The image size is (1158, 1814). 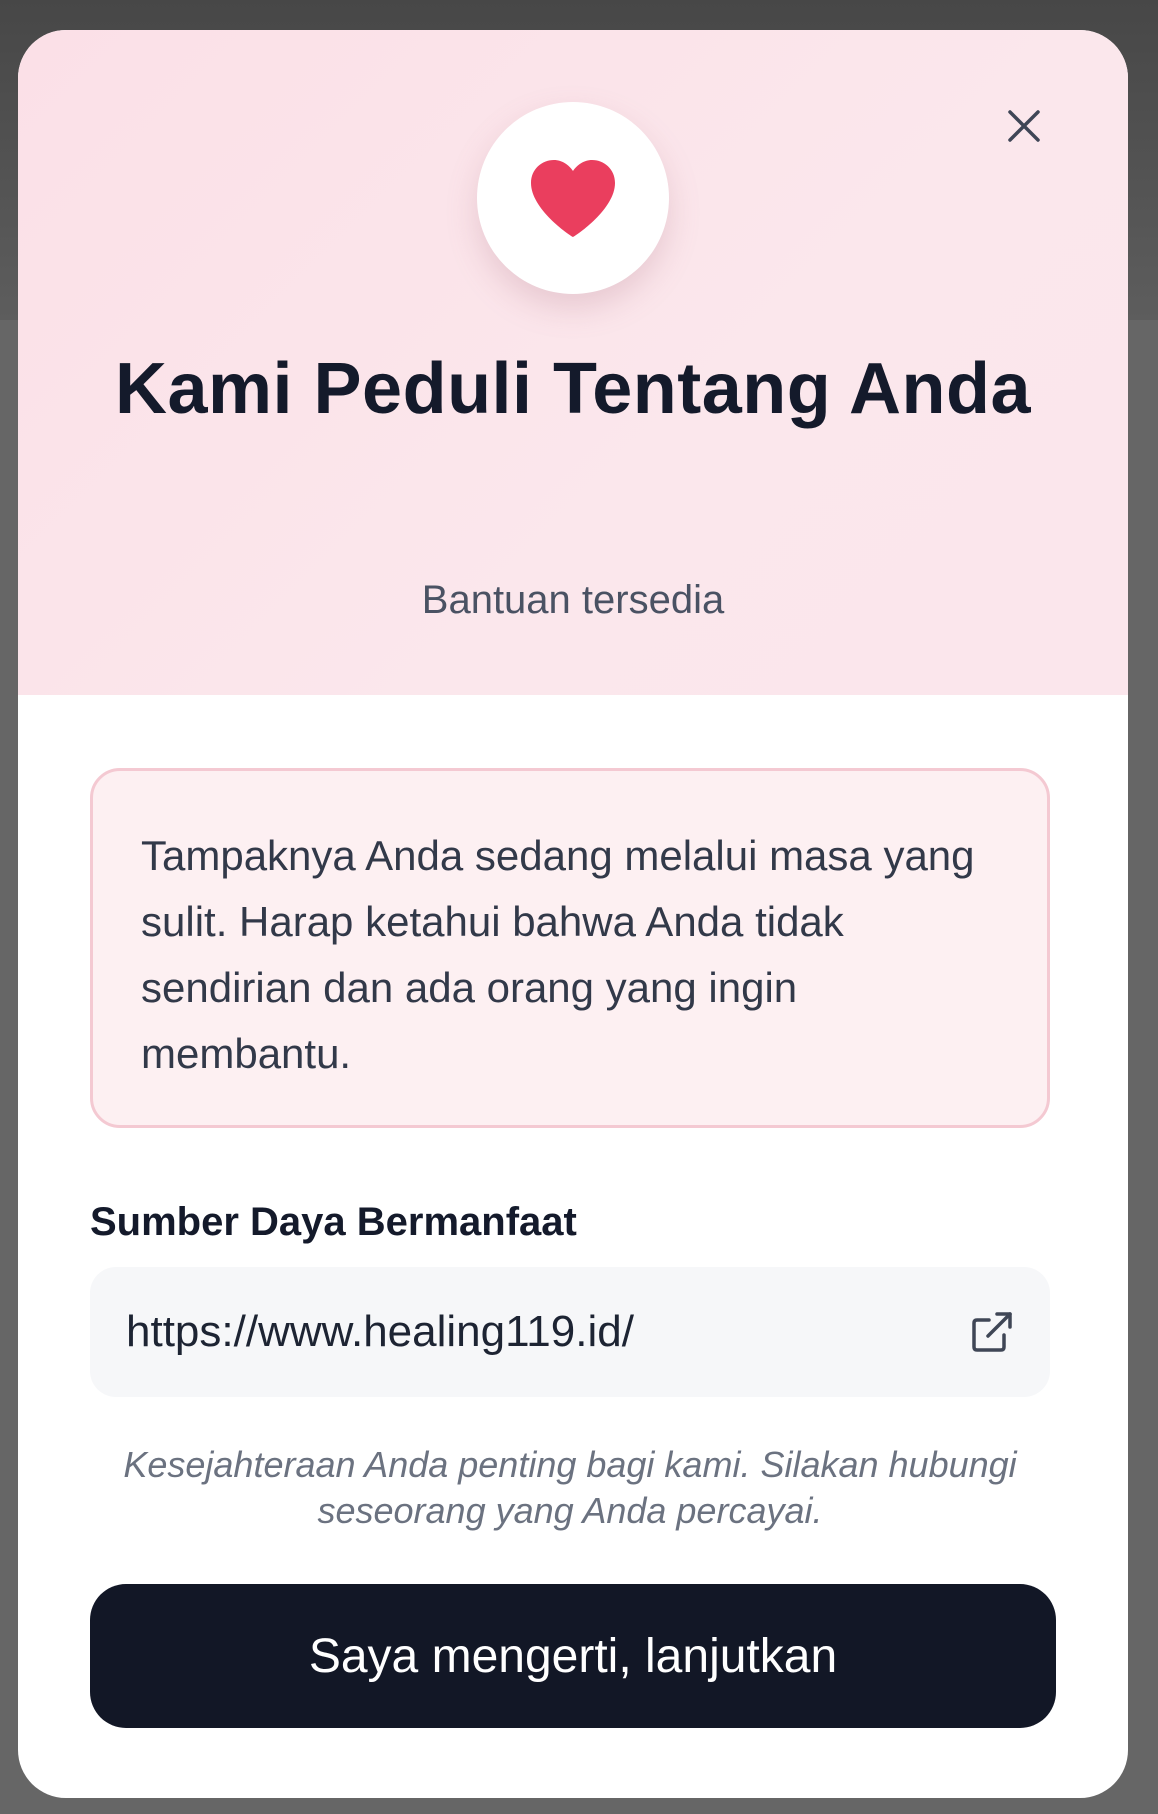 What do you see at coordinates (573, 600) in the screenshot?
I see `dialog-subtitle: Bantuan tersedia` at bounding box center [573, 600].